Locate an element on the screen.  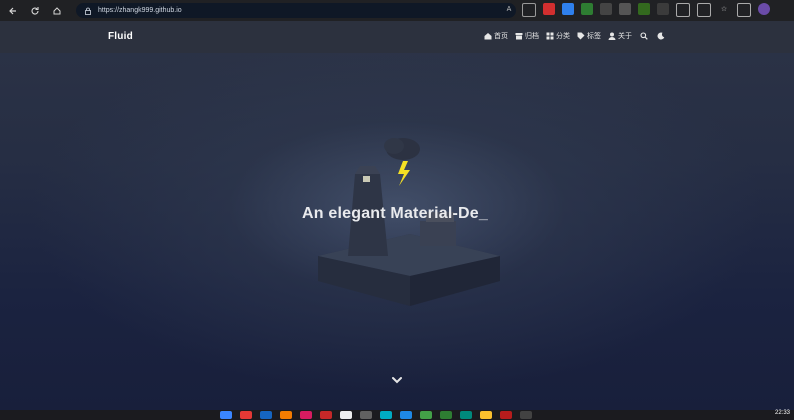
read-aloud-icon: A is located at coordinates (509, 9).